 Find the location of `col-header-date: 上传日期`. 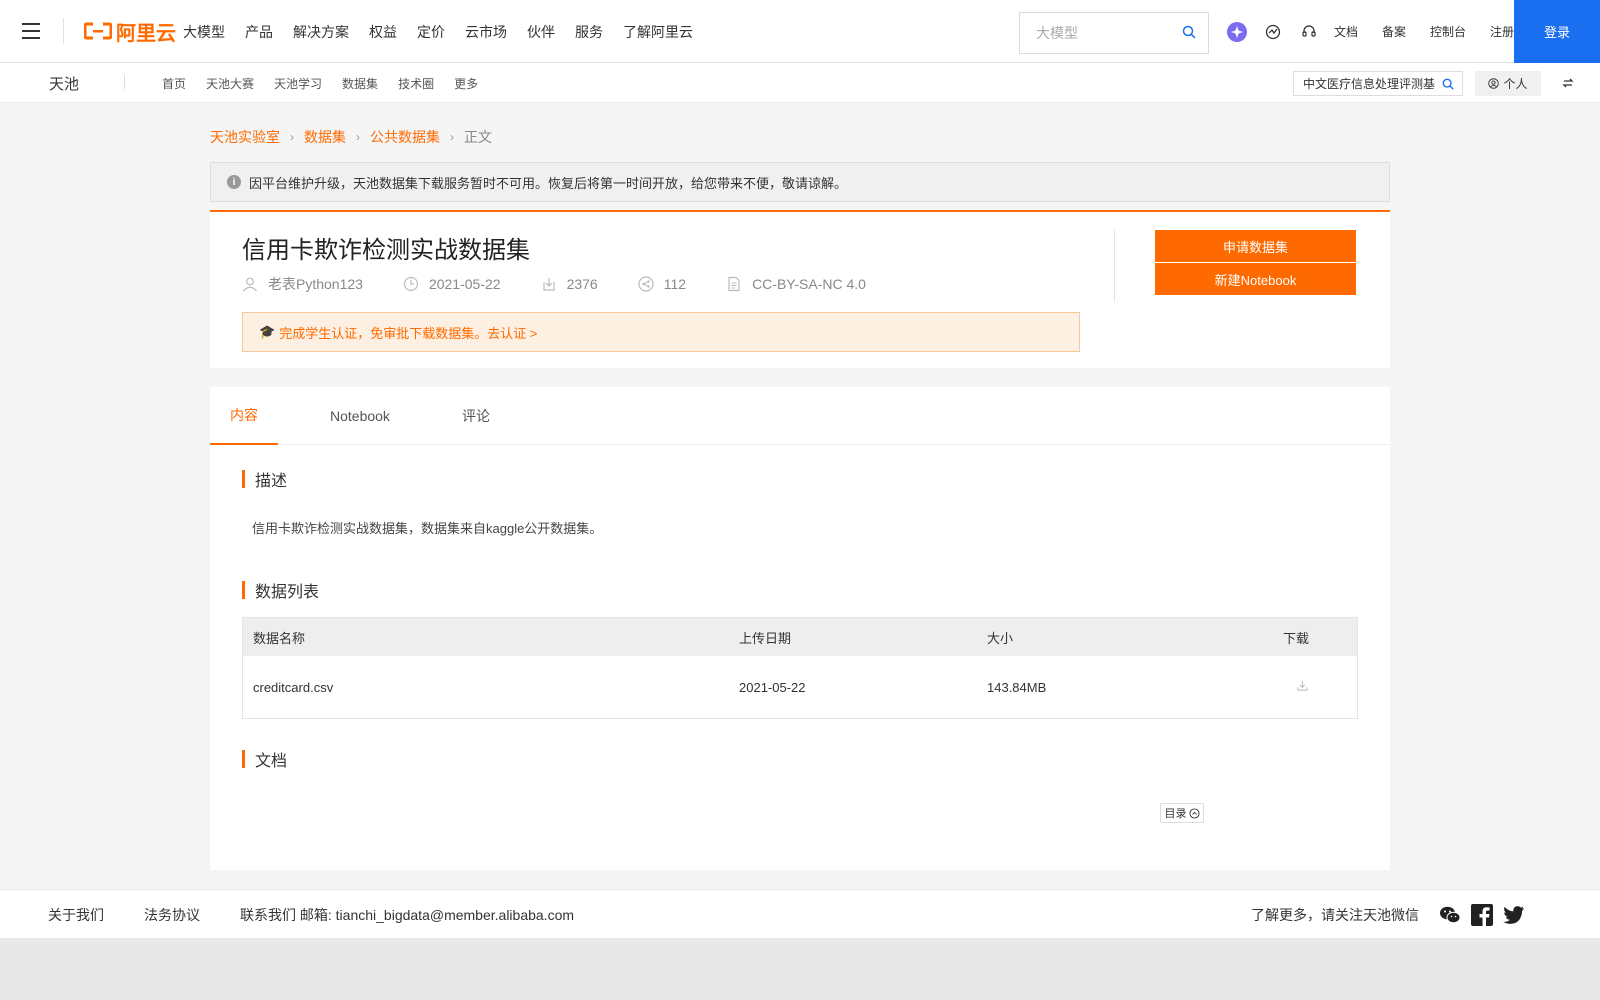

col-header-date: 上传日期 is located at coordinates (765, 638).